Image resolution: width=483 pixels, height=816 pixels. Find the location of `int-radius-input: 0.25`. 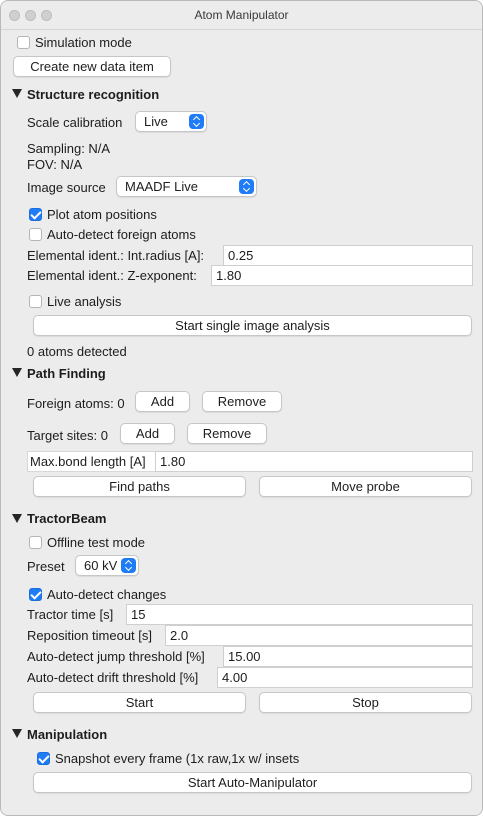

int-radius-input: 0.25 is located at coordinates (348, 255).